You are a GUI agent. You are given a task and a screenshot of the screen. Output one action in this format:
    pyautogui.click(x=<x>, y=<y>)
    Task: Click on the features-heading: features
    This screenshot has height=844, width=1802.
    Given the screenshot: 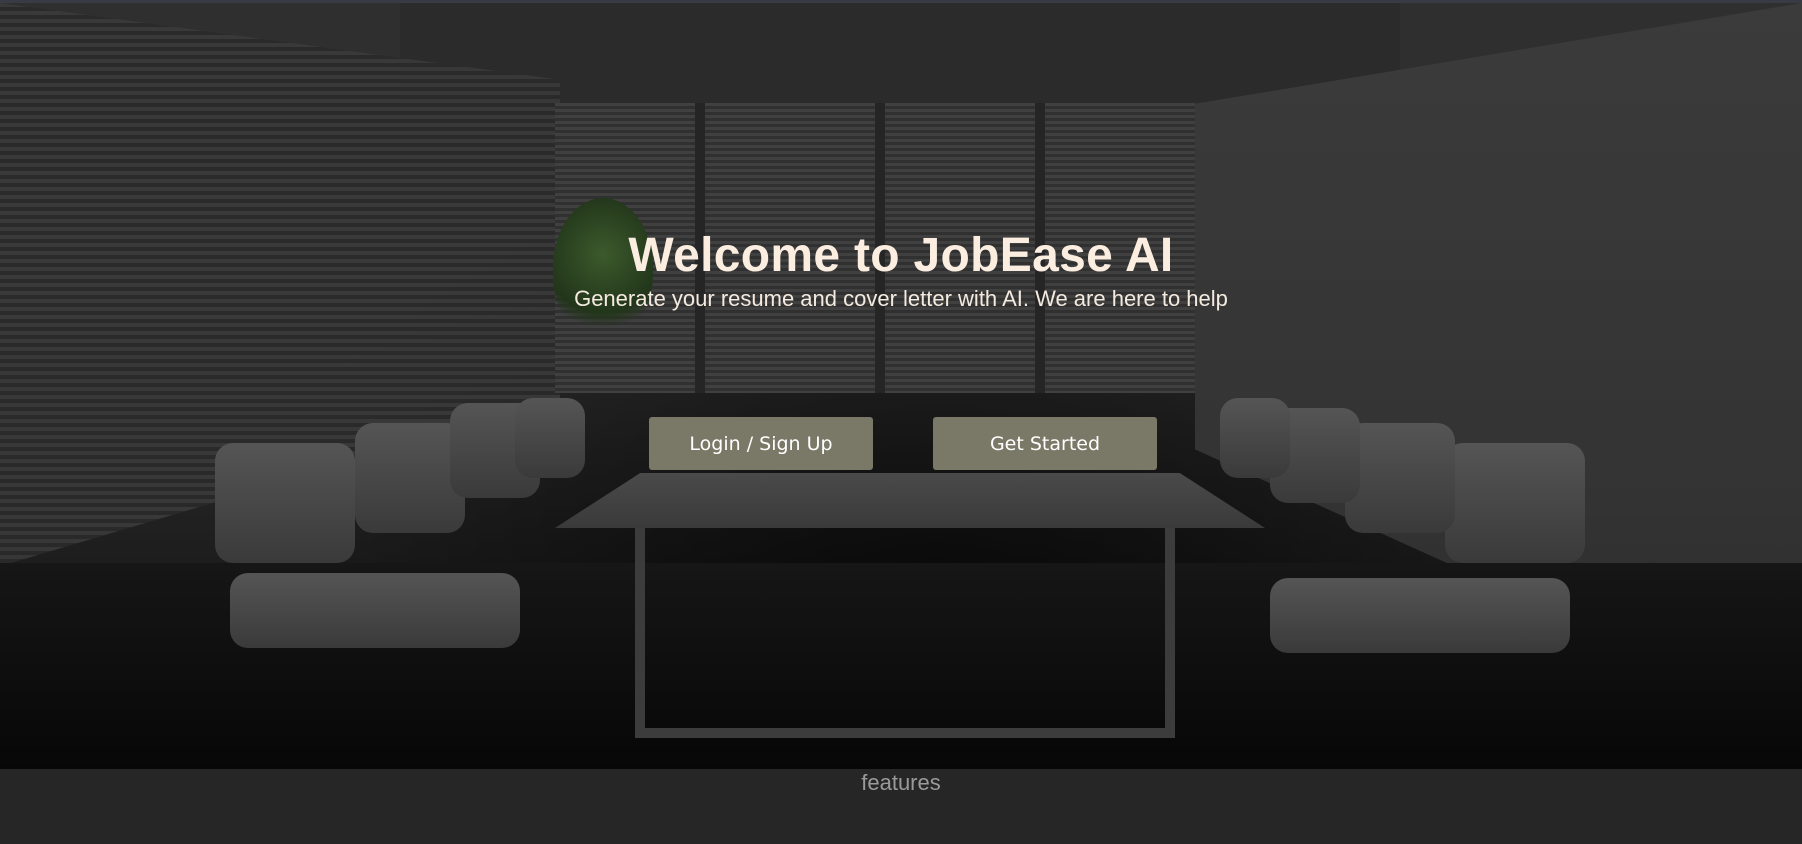 What is the action you would take?
    pyautogui.click(x=901, y=782)
    